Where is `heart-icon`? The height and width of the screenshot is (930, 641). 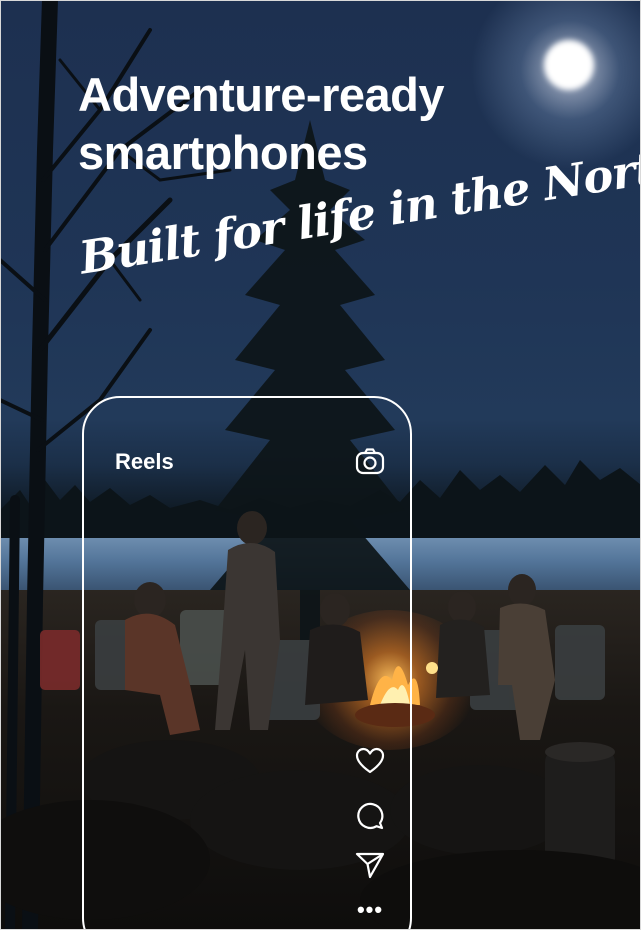 heart-icon is located at coordinates (370, 761).